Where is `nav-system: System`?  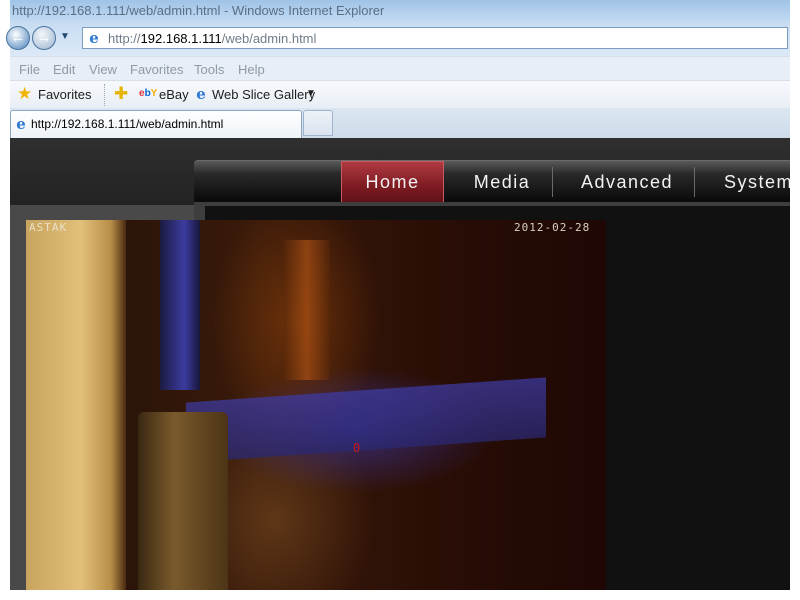 nav-system: System is located at coordinates (748, 182).